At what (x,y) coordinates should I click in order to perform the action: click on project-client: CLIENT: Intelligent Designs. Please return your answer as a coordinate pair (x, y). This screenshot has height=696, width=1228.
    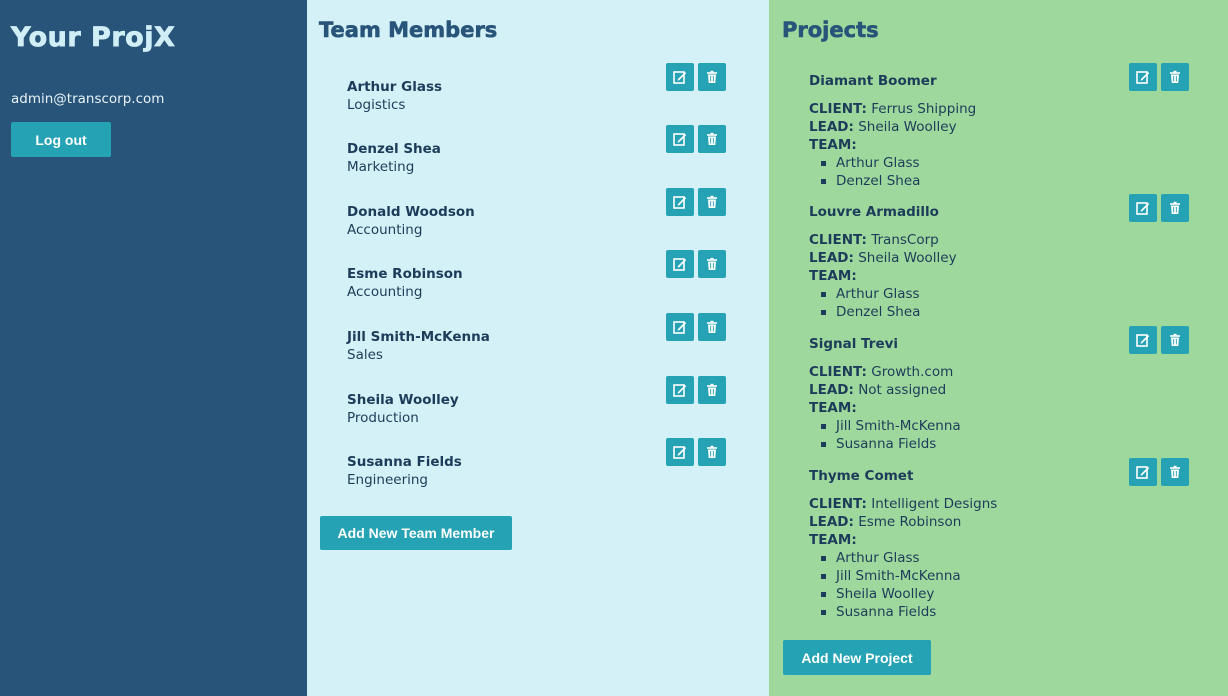
    Looking at the image, I should click on (999, 504).